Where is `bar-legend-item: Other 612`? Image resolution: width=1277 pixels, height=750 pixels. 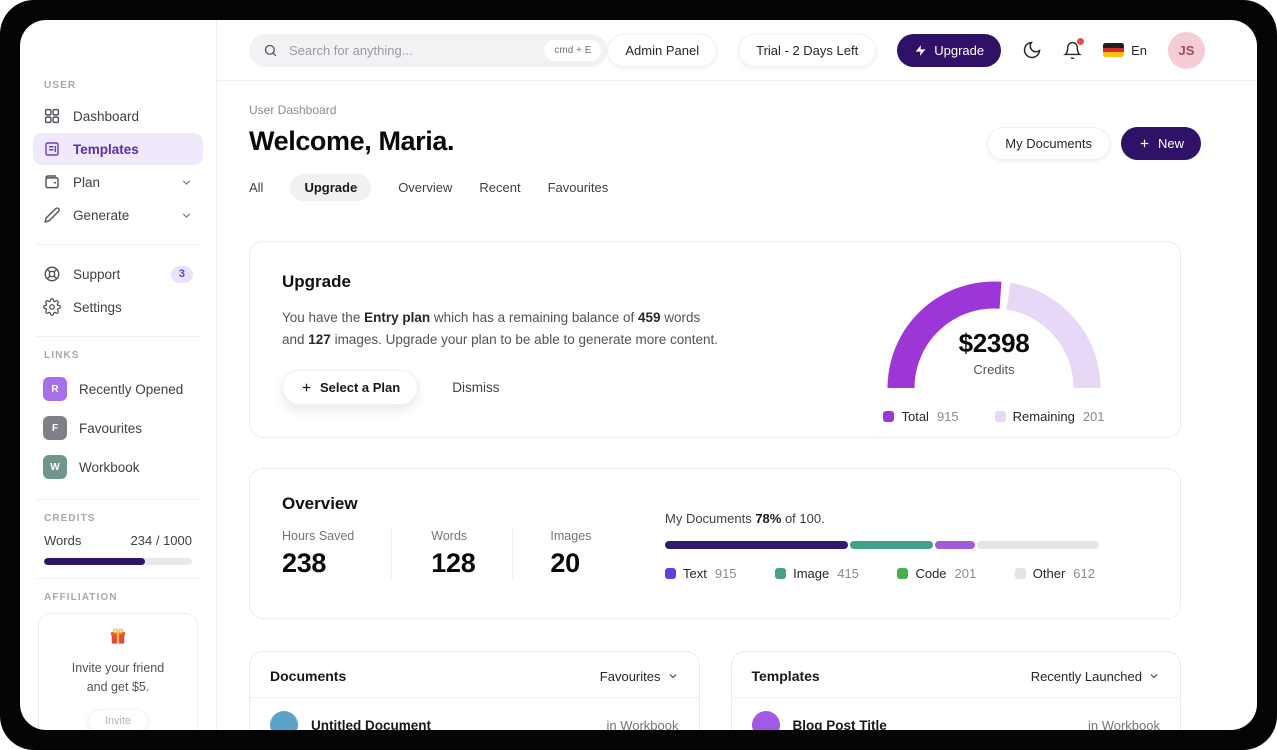
bar-legend-item: Other 612 is located at coordinates (1054, 573).